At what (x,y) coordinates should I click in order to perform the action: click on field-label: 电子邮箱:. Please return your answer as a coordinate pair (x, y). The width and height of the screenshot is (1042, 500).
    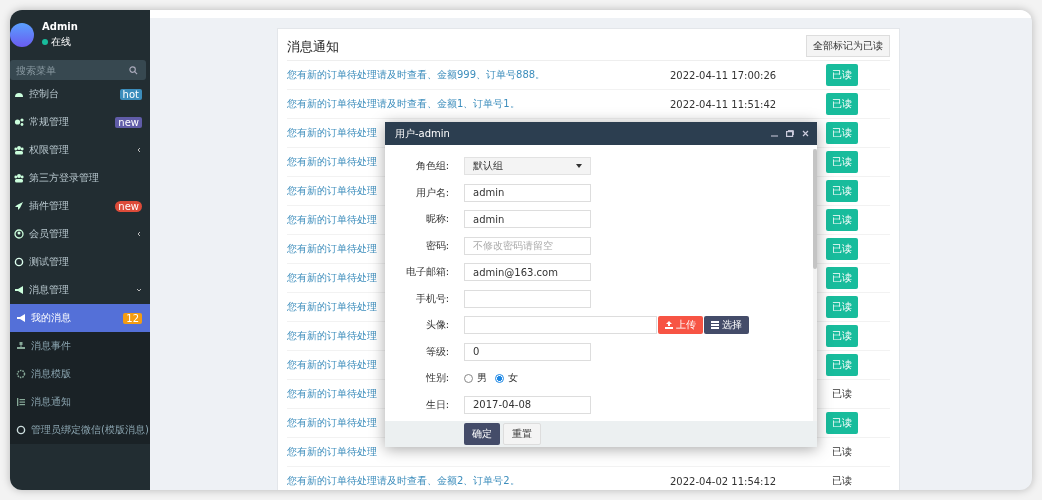
    Looking at the image, I should click on (426, 272).